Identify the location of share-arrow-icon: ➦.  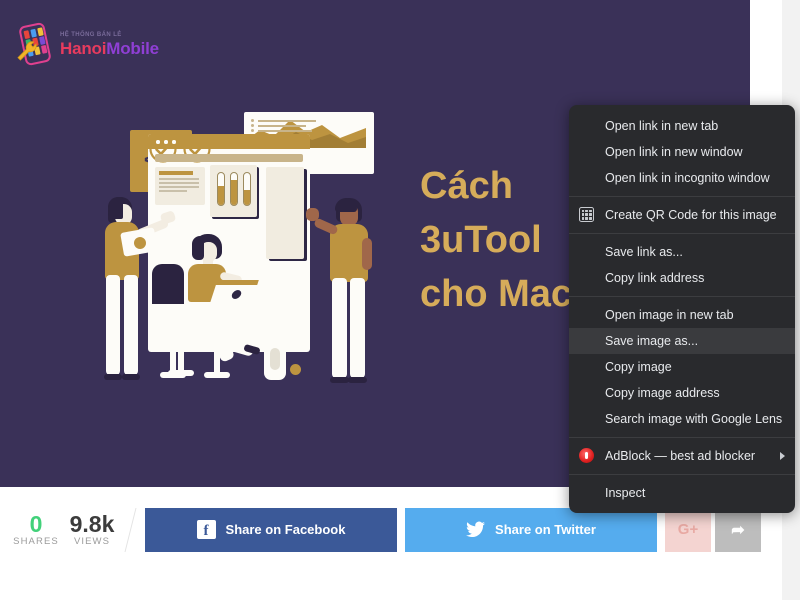
(738, 530).